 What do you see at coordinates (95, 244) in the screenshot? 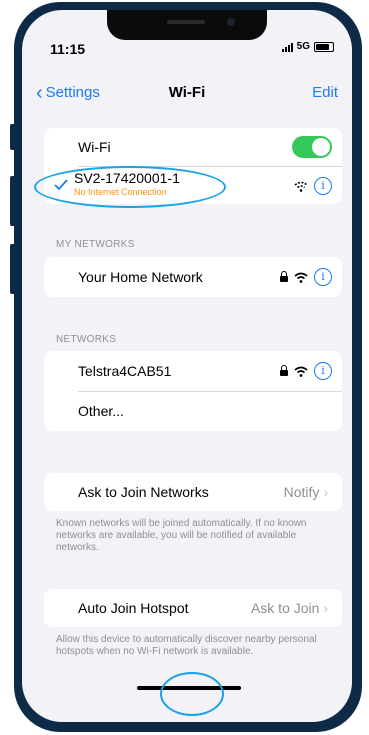
I see `my-networks-title: MY NETWORKS` at bounding box center [95, 244].